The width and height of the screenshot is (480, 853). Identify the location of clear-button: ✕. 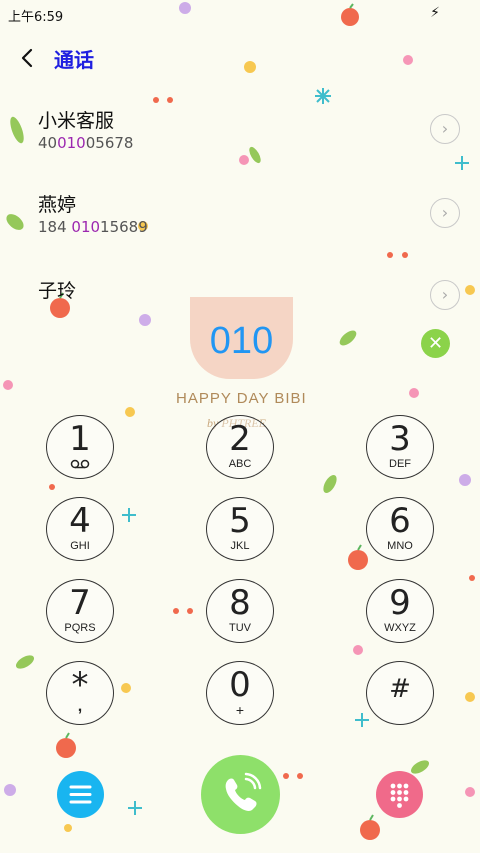
(435, 343).